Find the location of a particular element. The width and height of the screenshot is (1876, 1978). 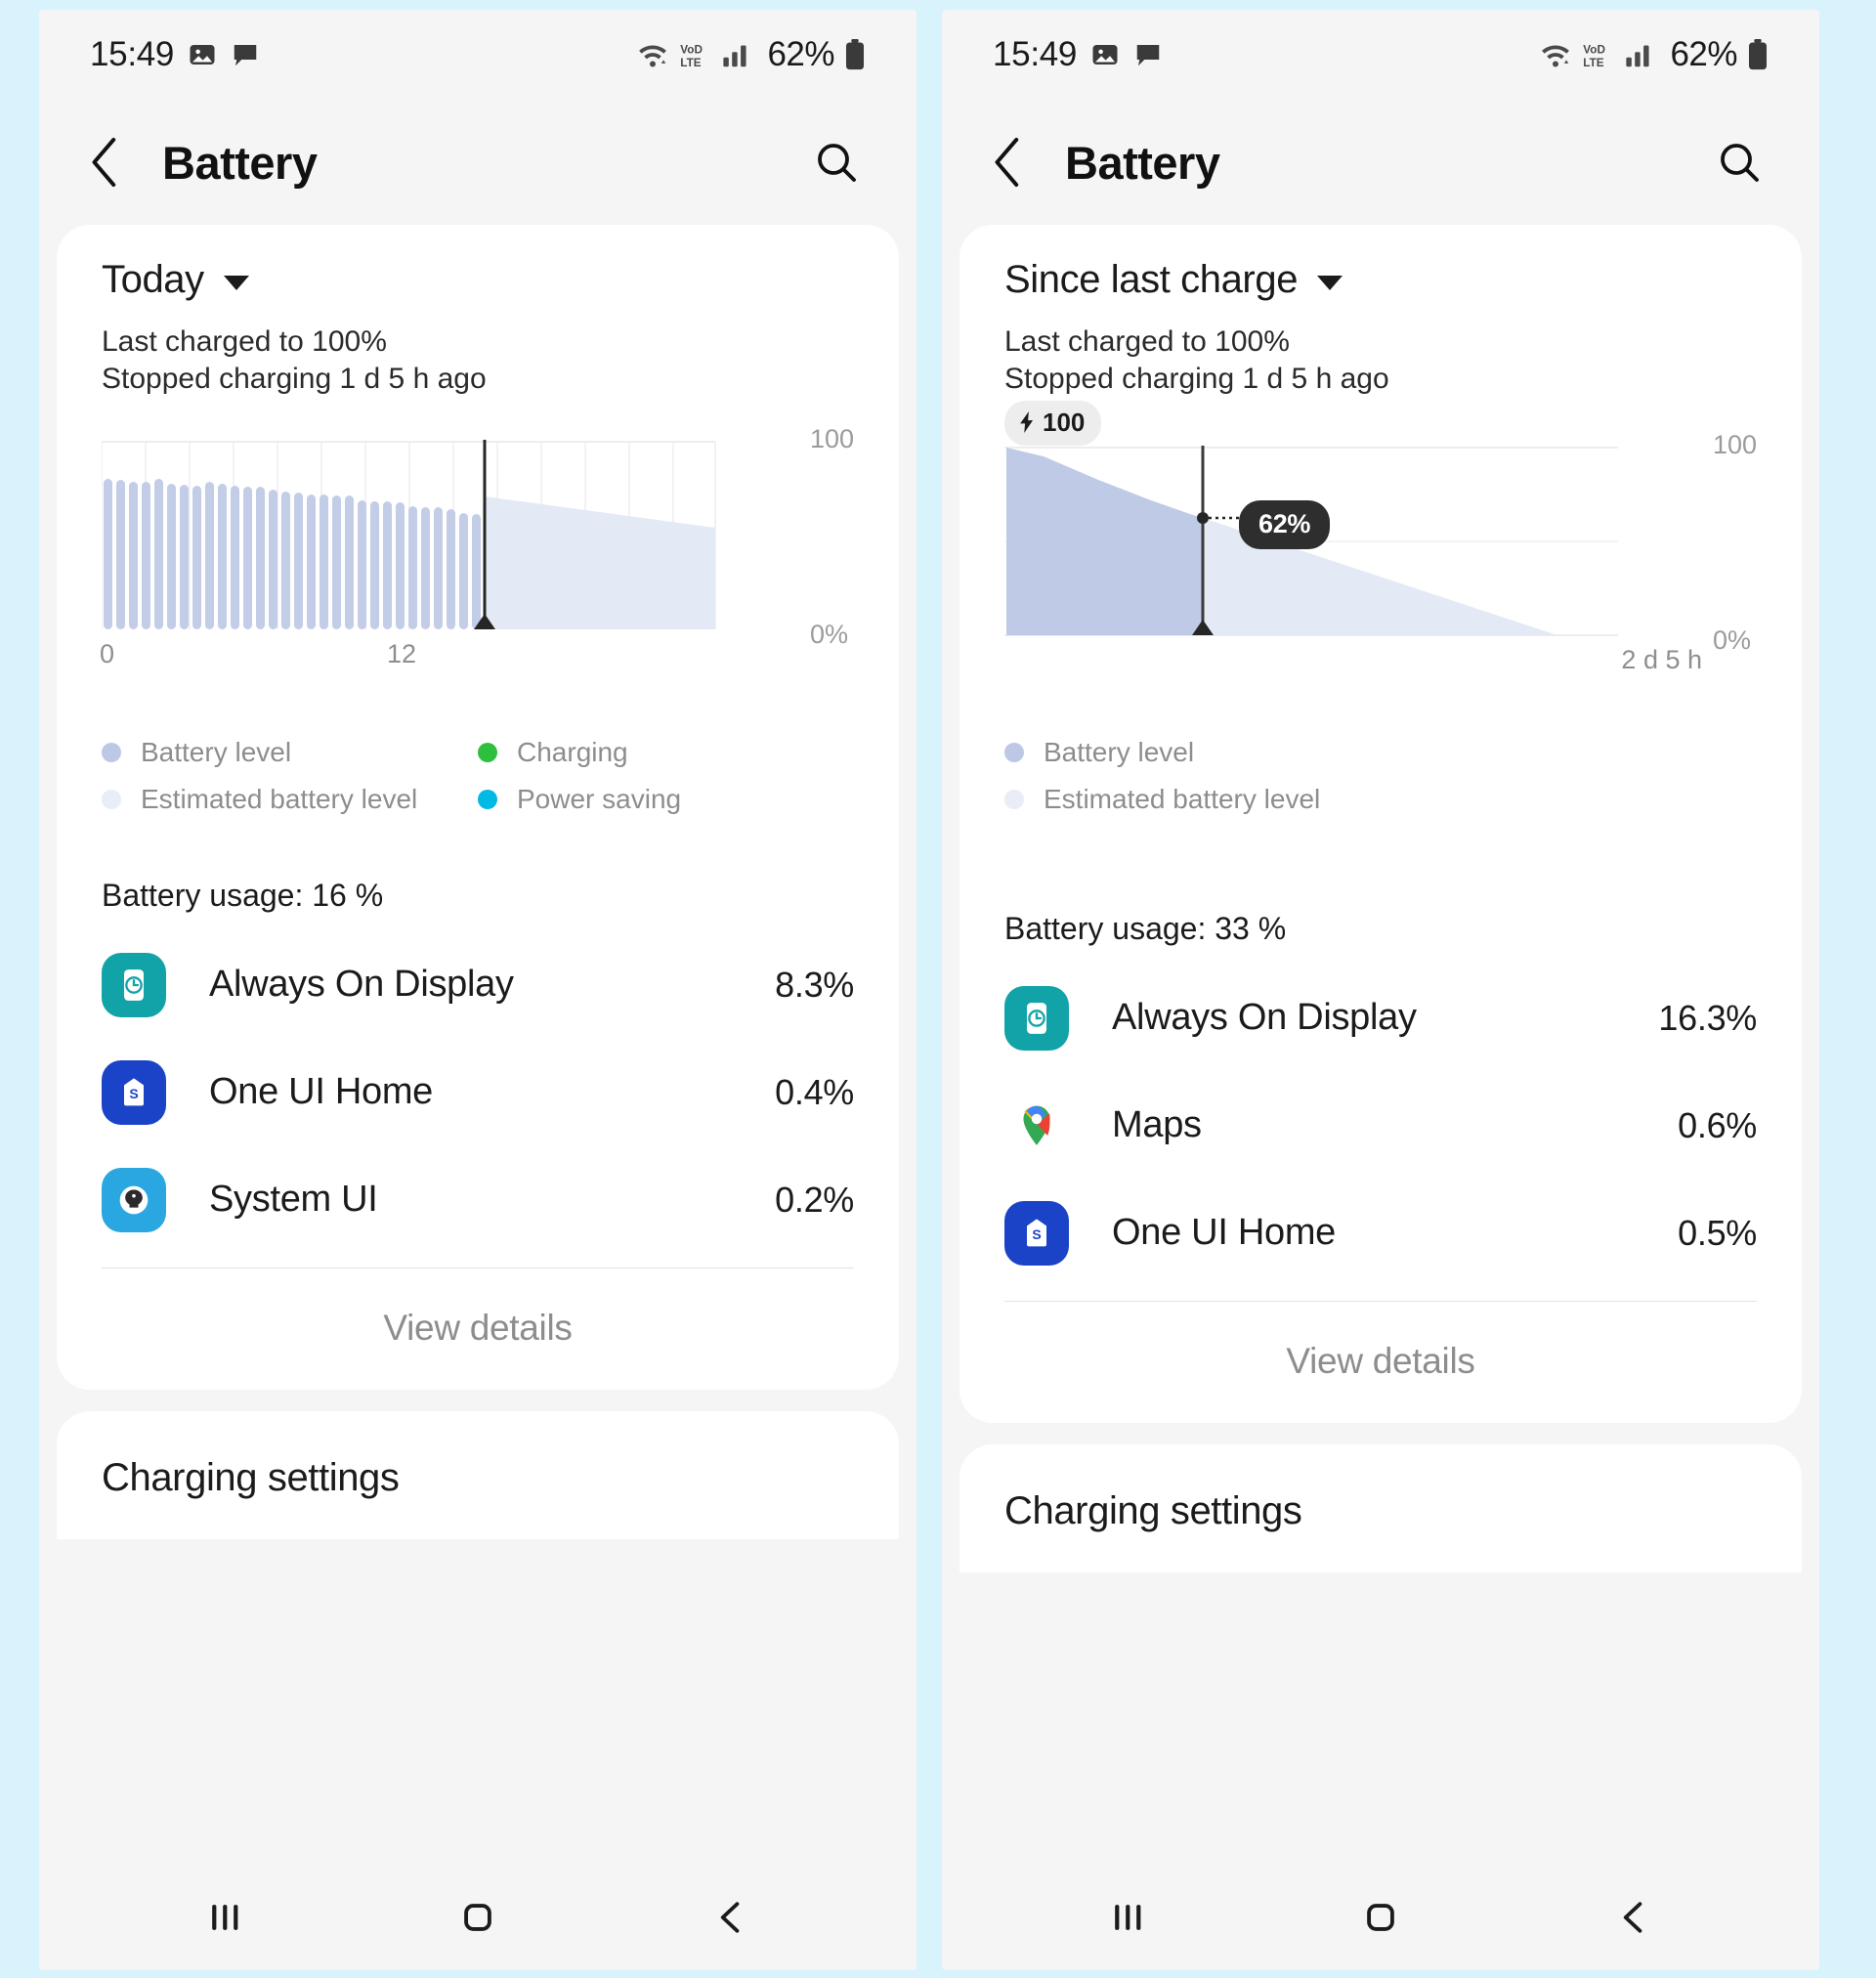

legend-label: Battery level is located at coordinates (216, 751).